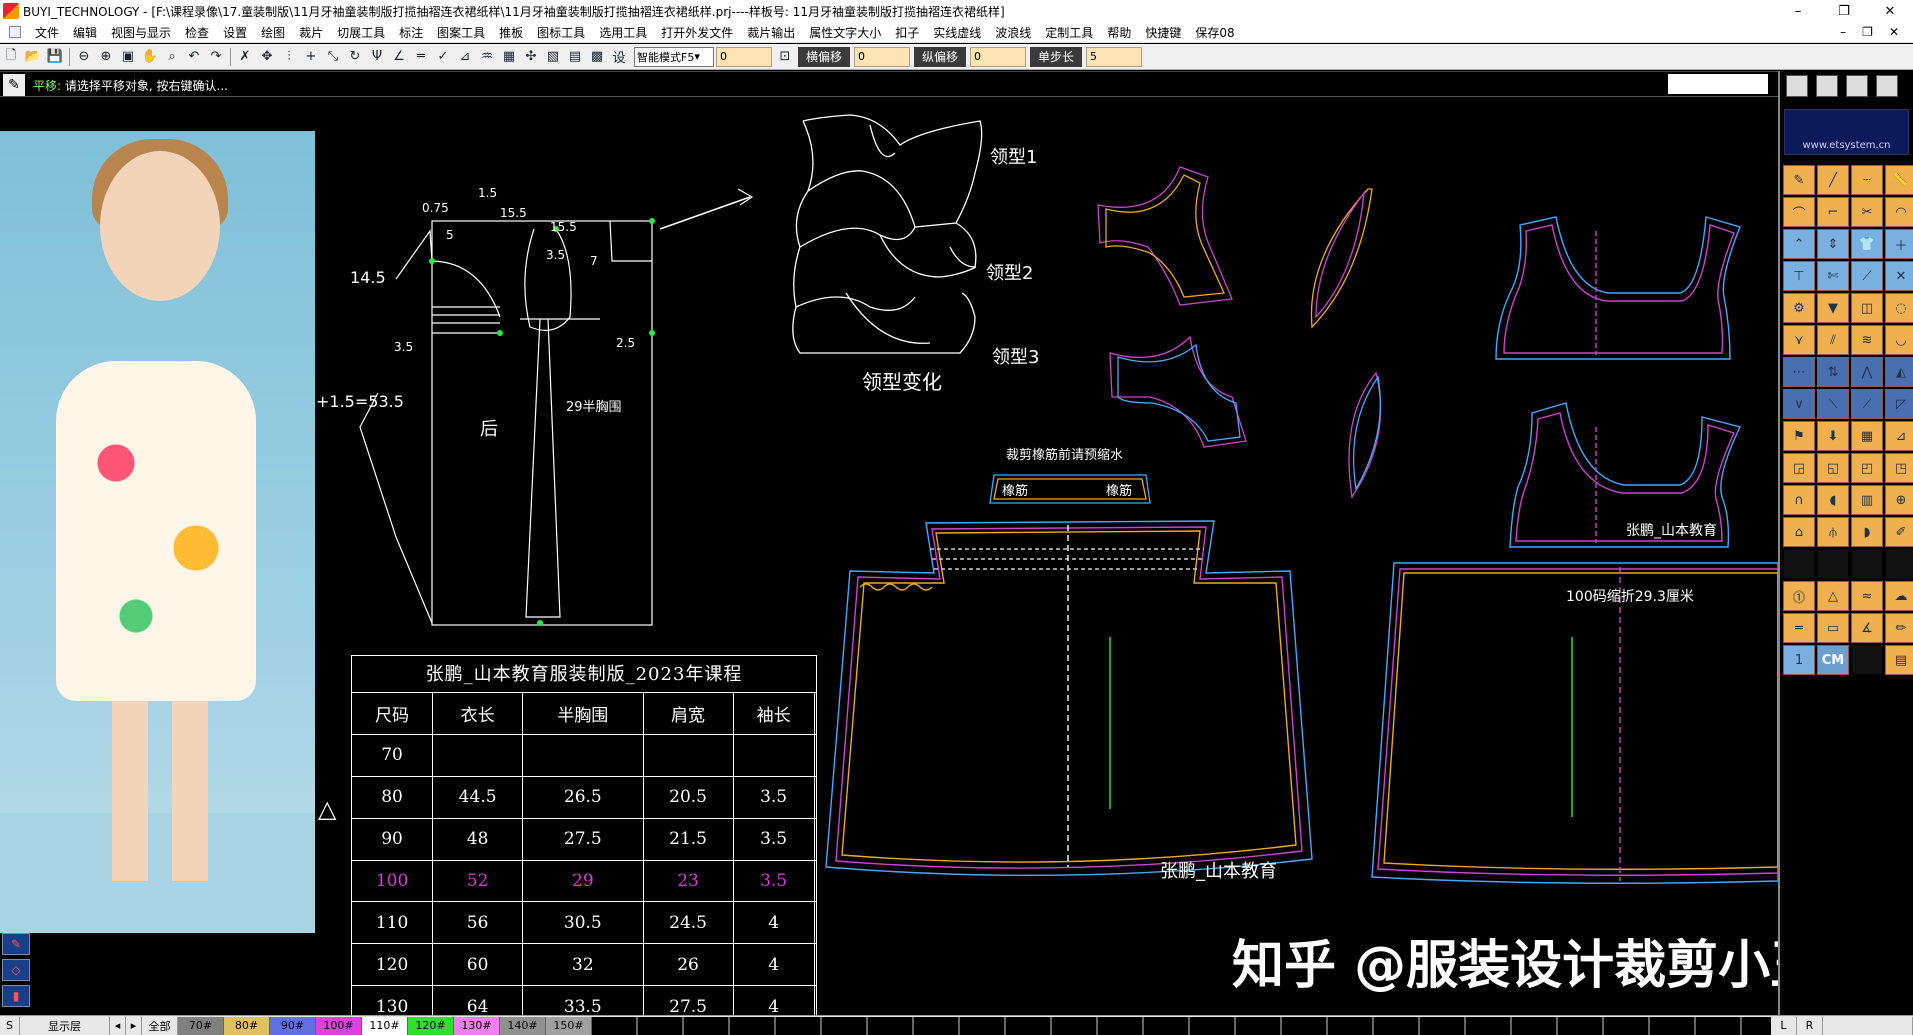  What do you see at coordinates (1833, 212) in the screenshot?
I see `corner-tool-icon: ⌐` at bounding box center [1833, 212].